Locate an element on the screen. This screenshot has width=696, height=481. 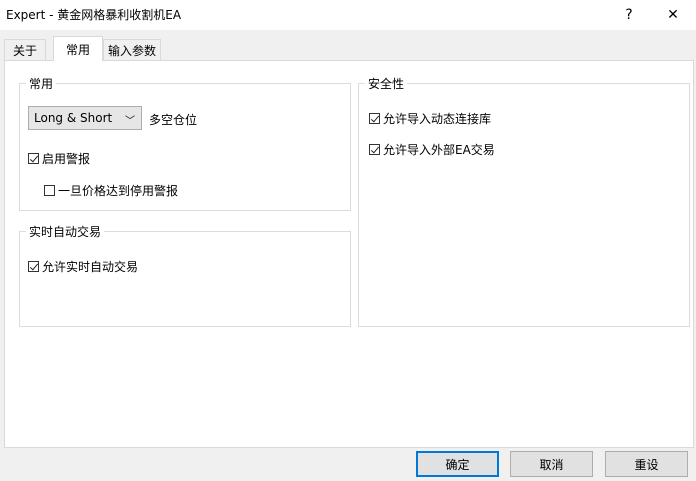
cancel-button: 取消 is located at coordinates (551, 464).